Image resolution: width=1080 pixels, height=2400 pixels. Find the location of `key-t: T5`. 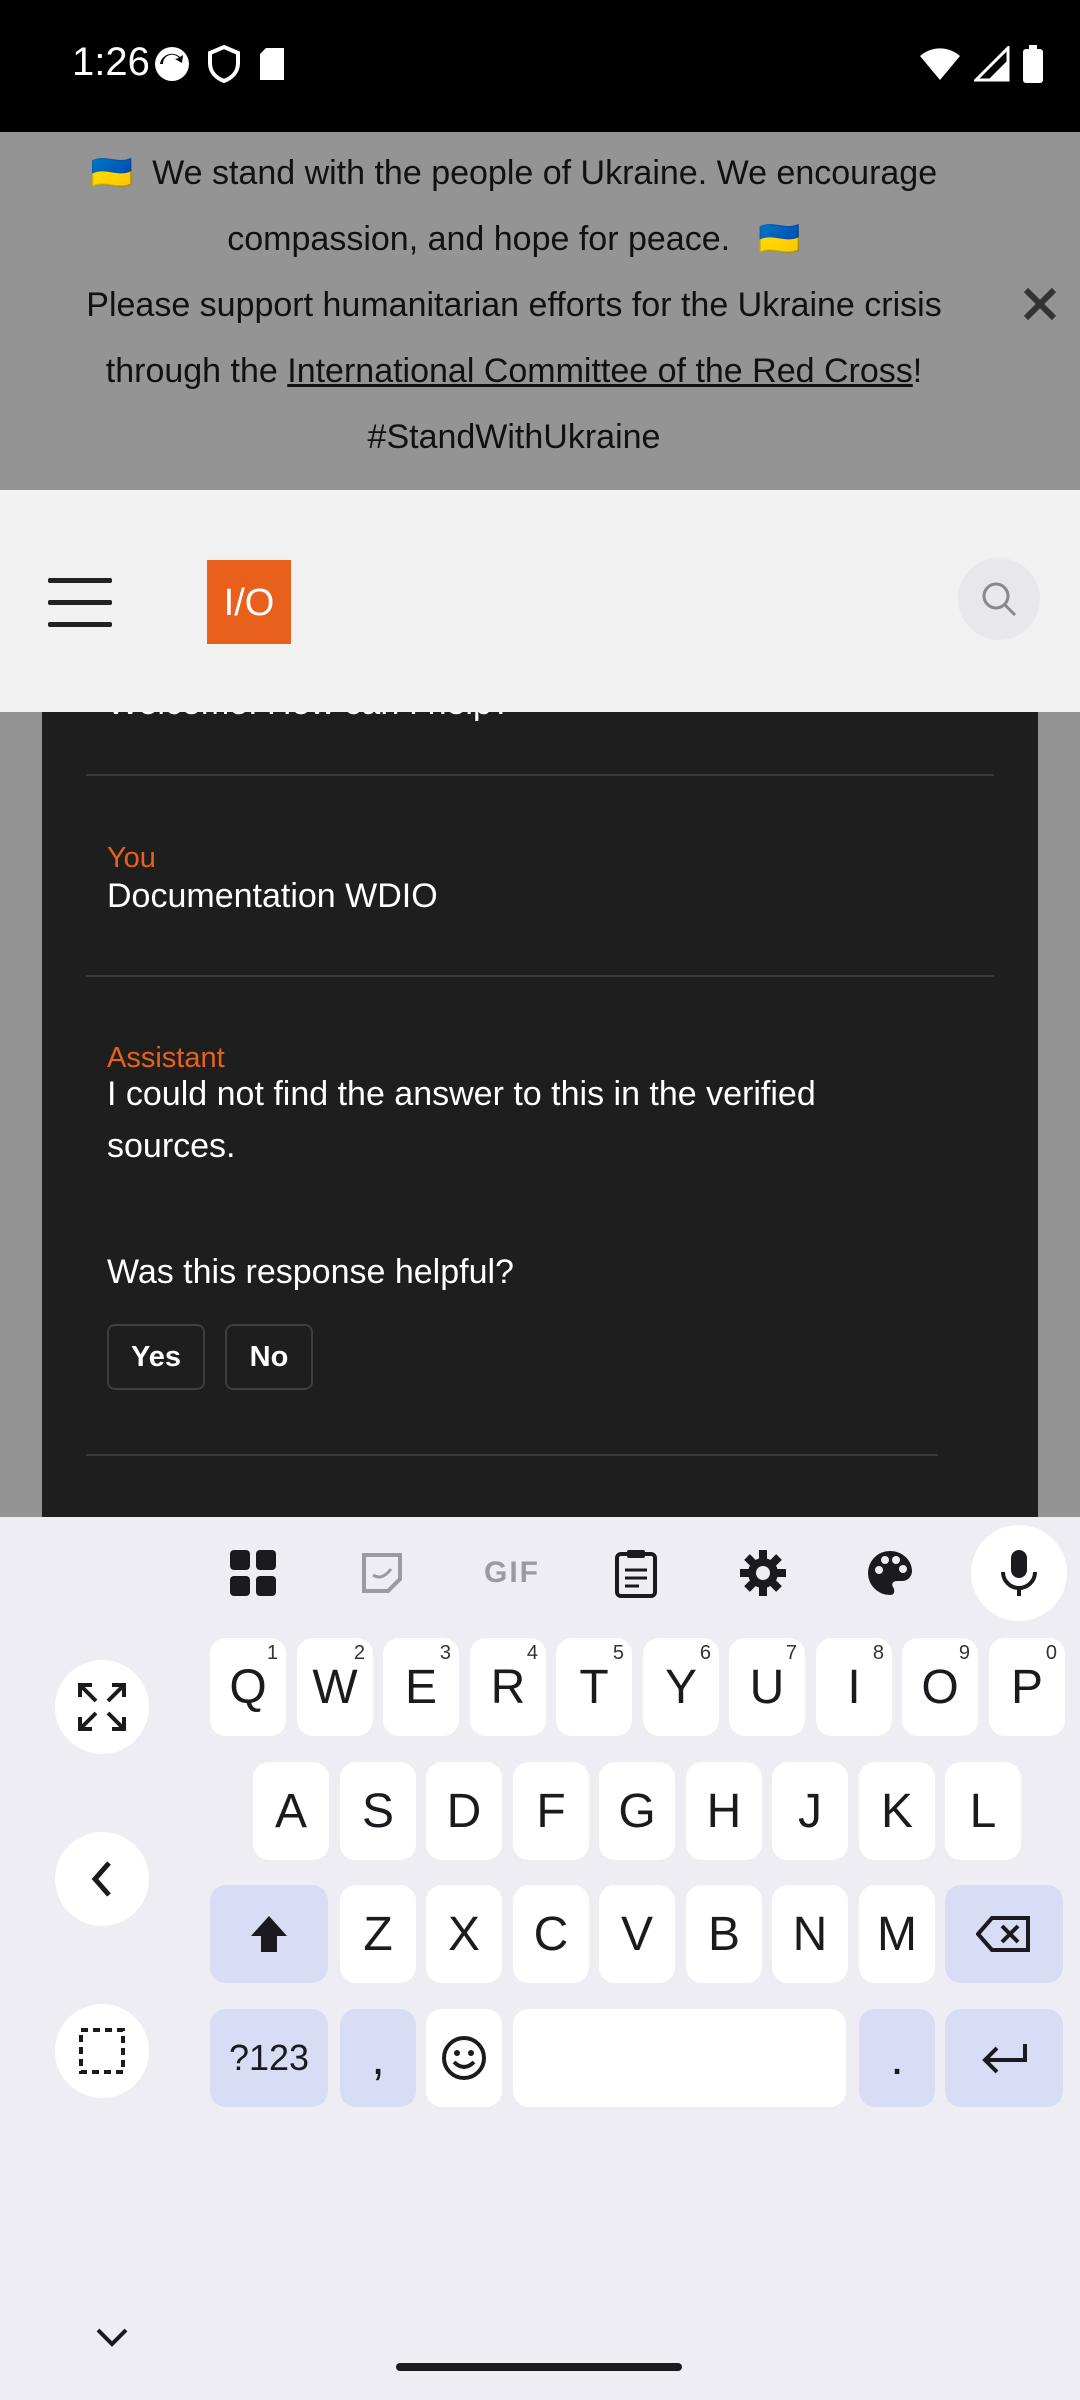

key-t: T5 is located at coordinates (594, 1687).